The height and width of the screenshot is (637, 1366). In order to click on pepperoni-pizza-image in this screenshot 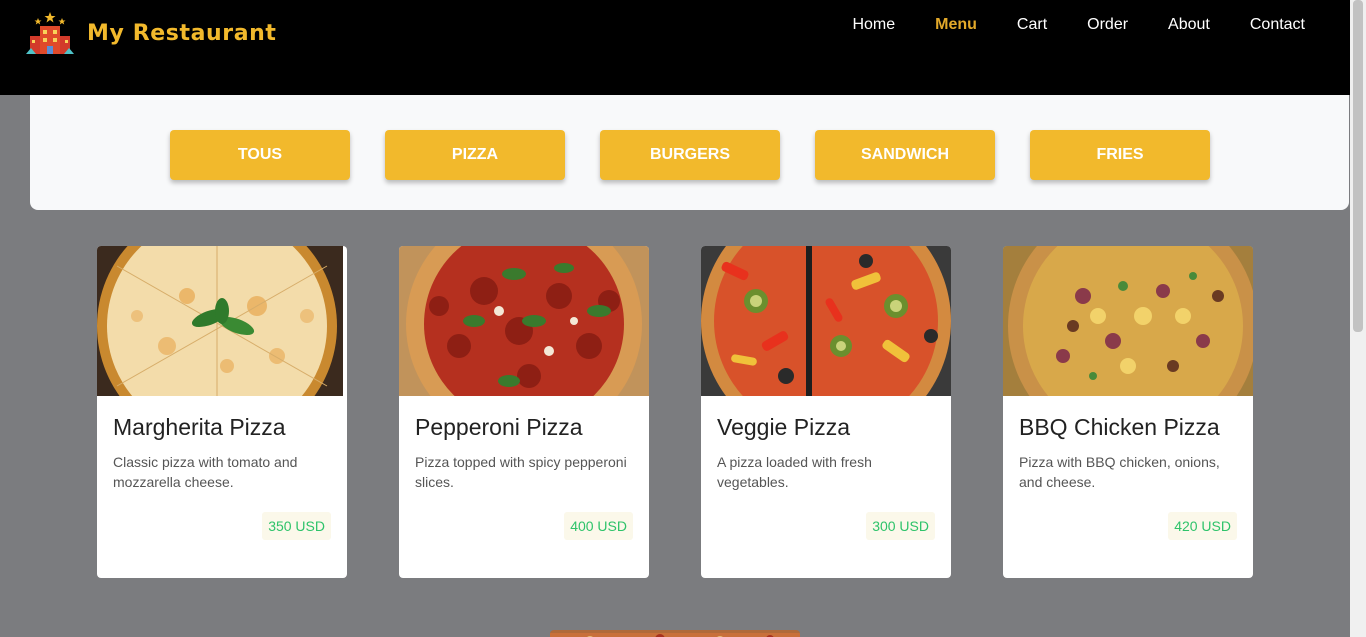, I will do `click(524, 321)`.